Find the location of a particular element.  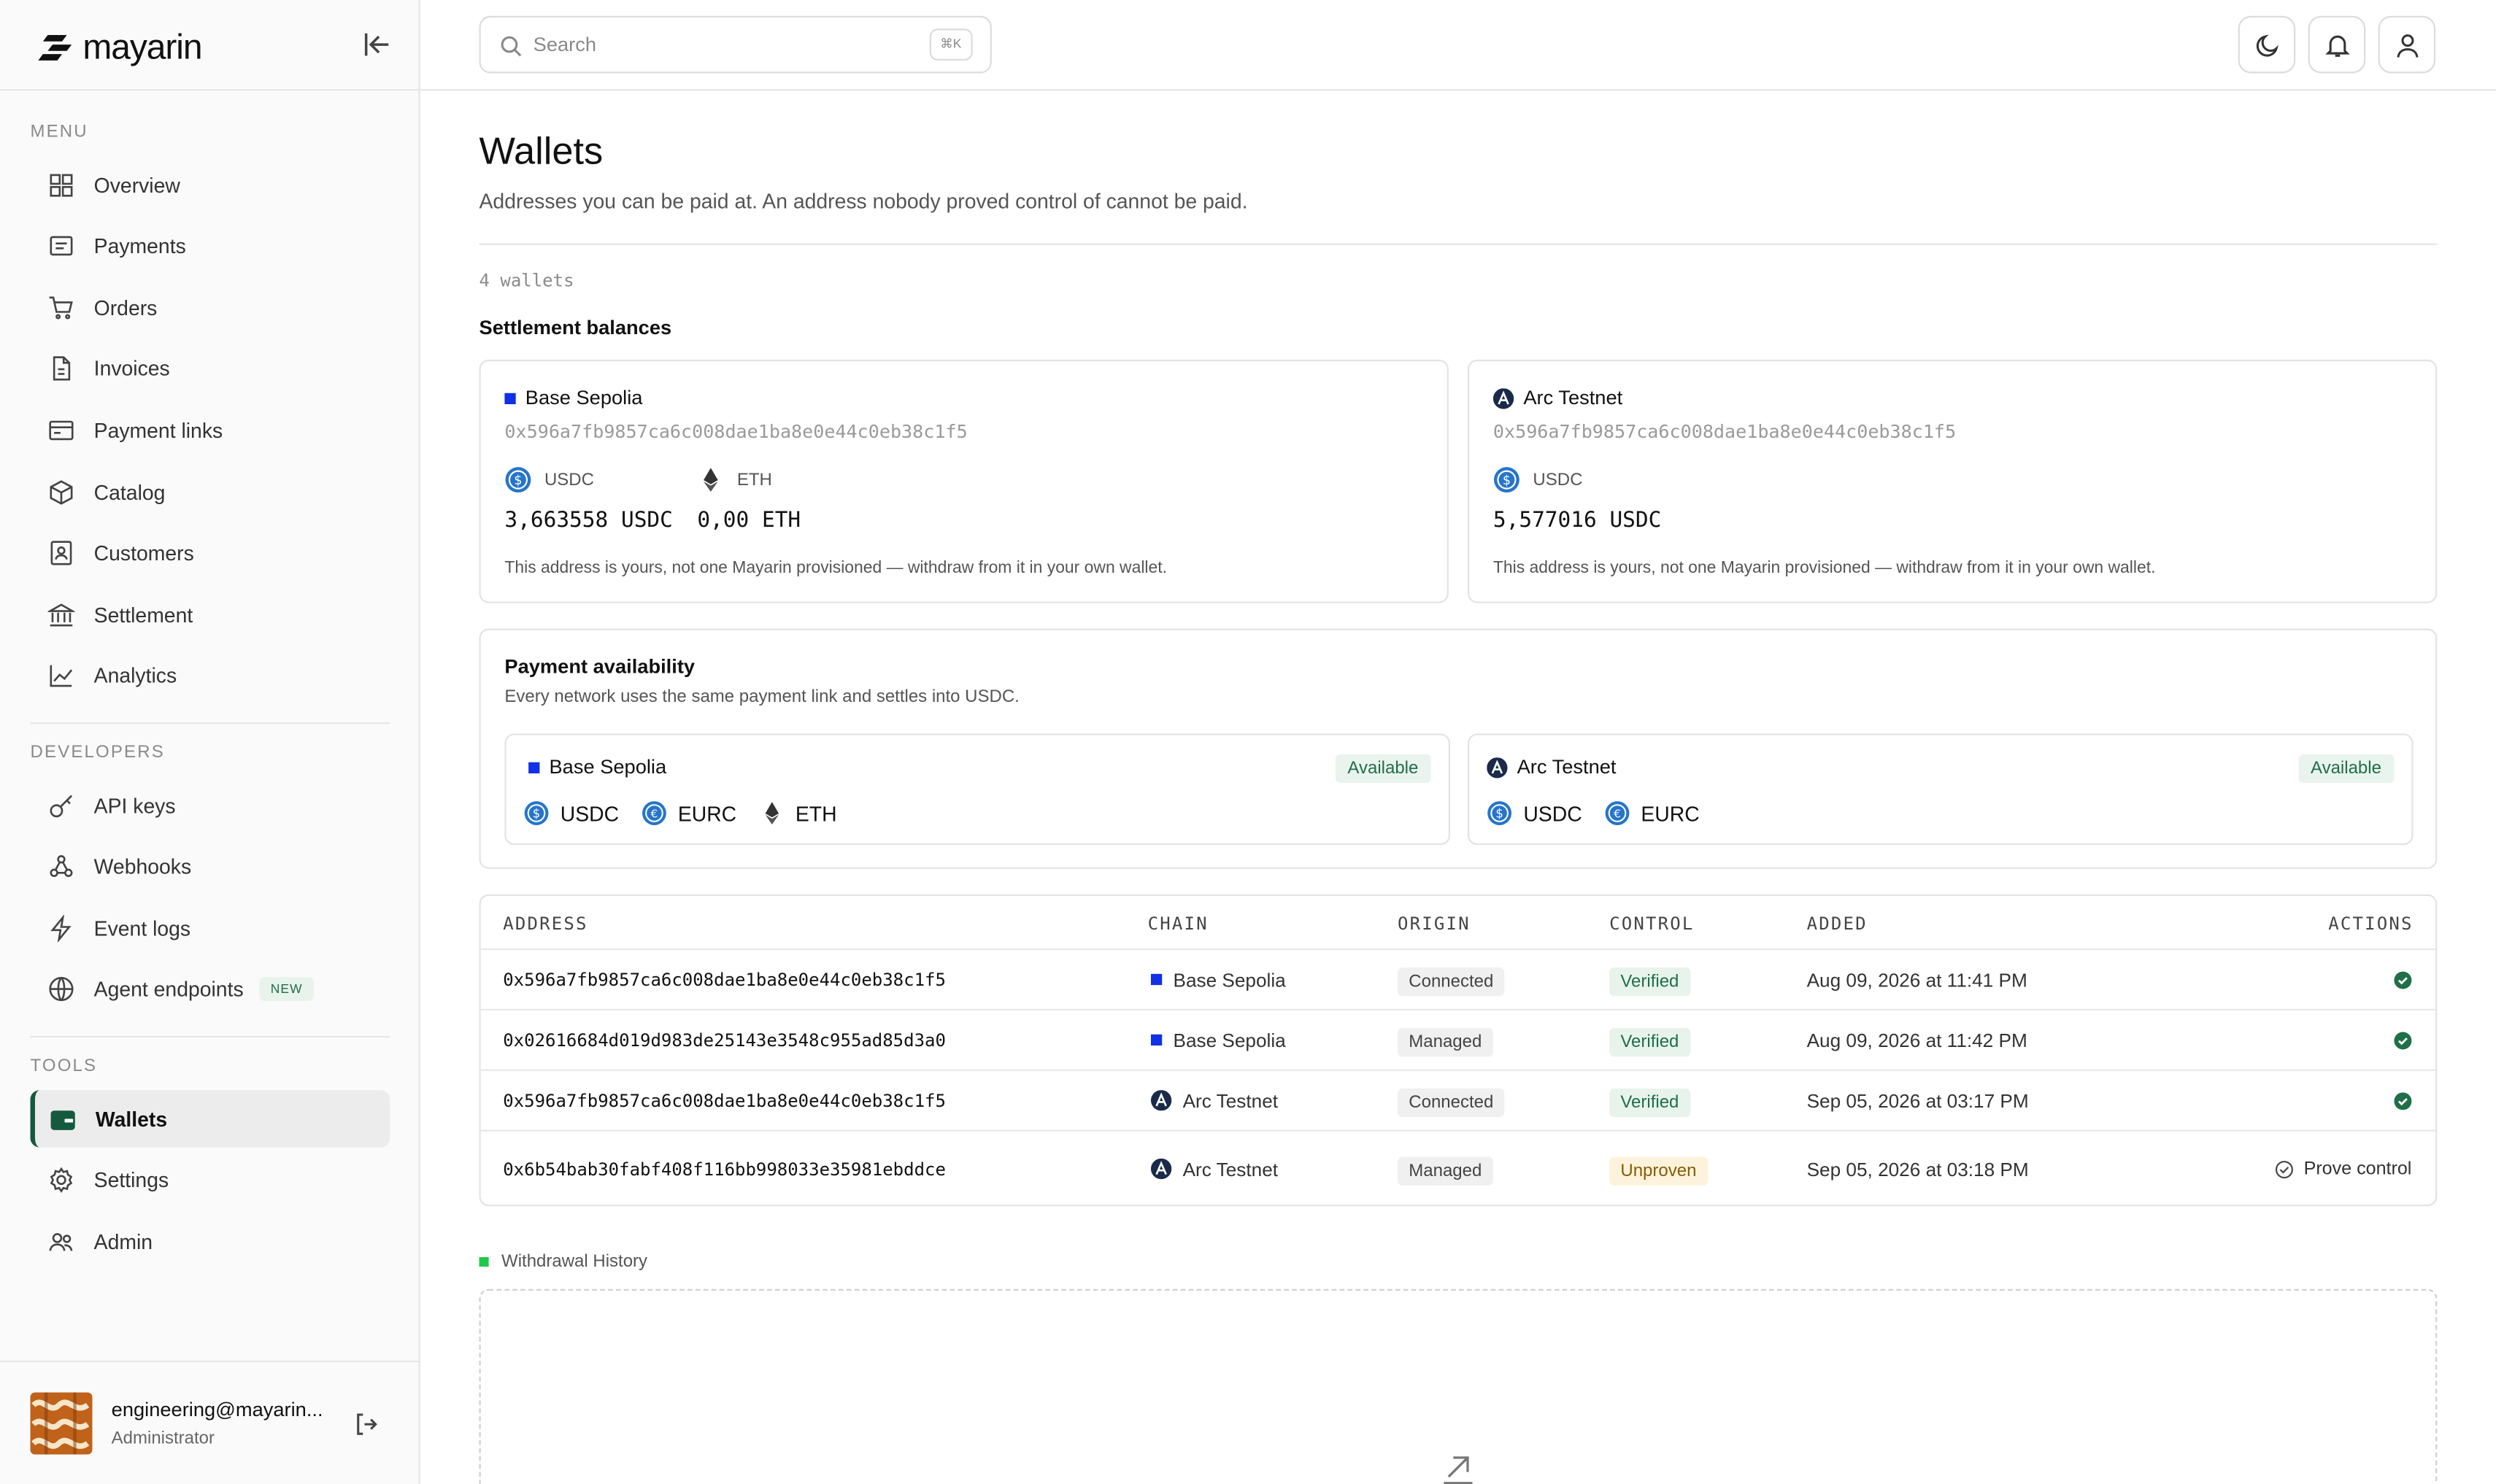

token-chip-usdc: $ USDC is located at coordinates (571, 813).